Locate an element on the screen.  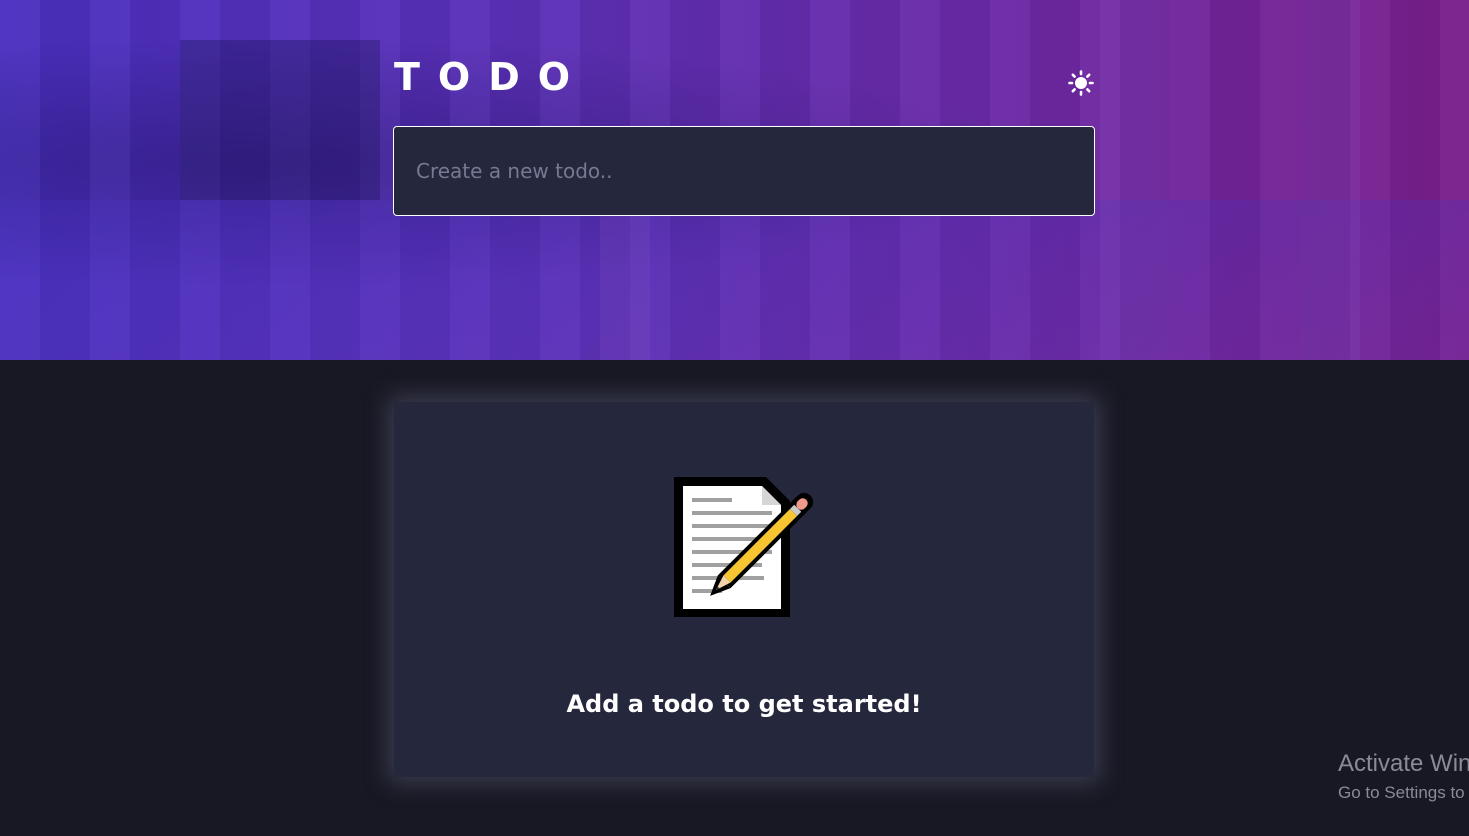
watermark-subtitle: Go to Settings to is located at coordinates (1401, 792).